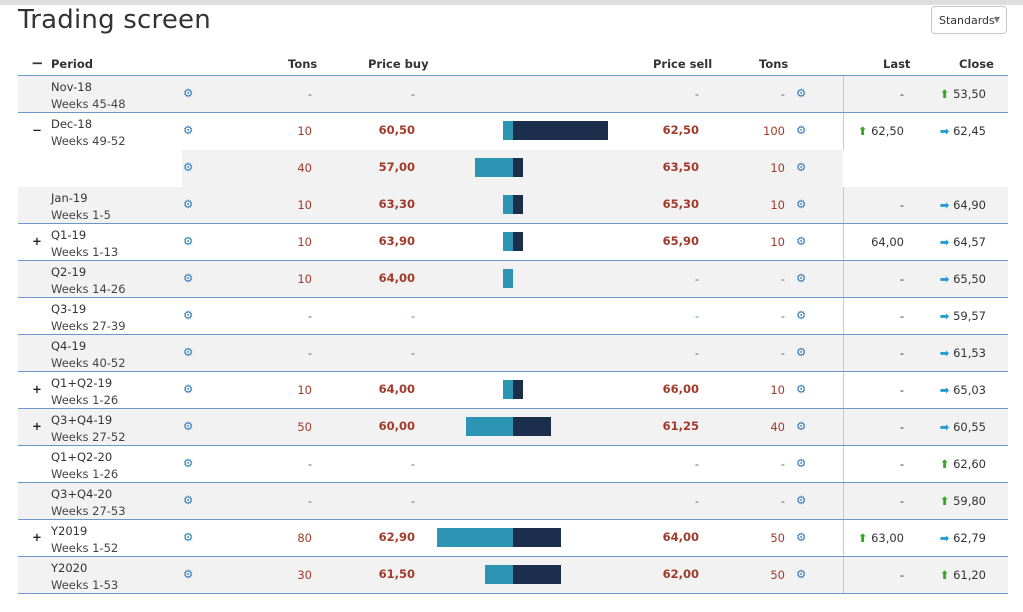 Image resolution: width=1023 pixels, height=612 pixels. Describe the element at coordinates (302, 64) in the screenshot. I see `header-tons-buy: Tons` at that location.